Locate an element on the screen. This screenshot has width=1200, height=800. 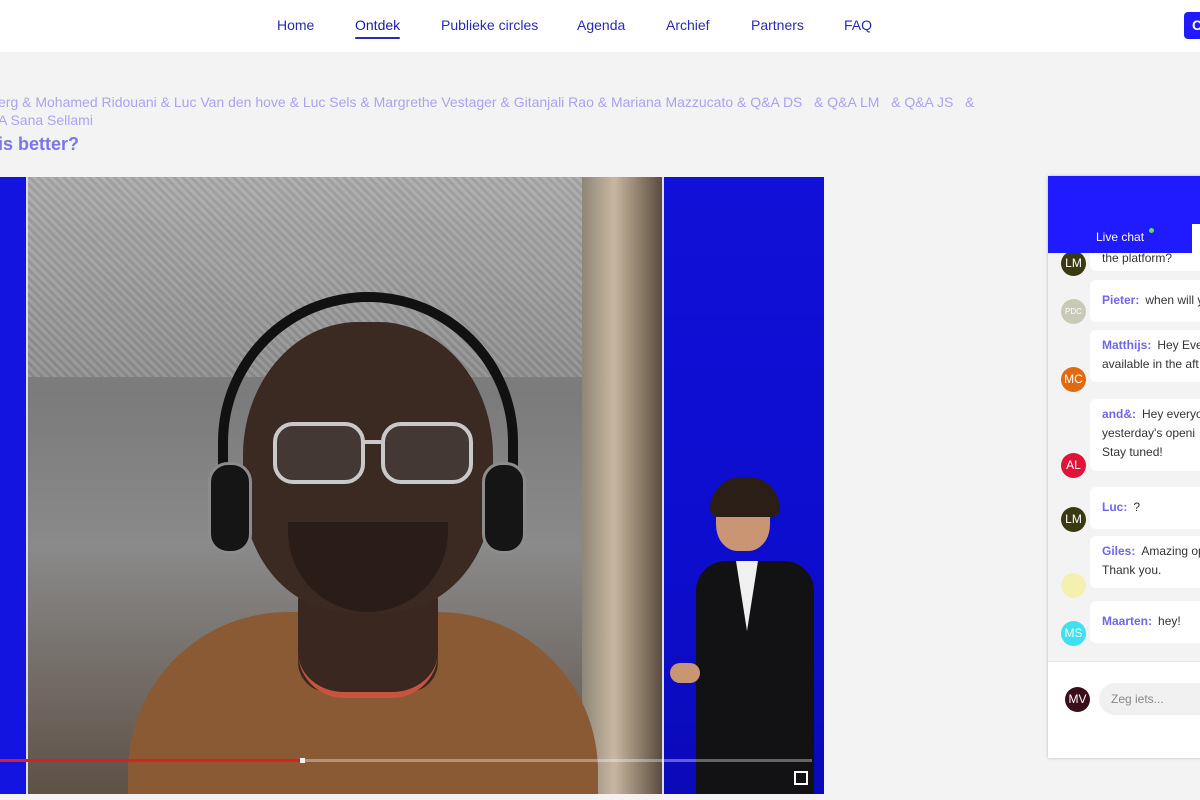
video-progress-handle is located at coordinates (302, 760).